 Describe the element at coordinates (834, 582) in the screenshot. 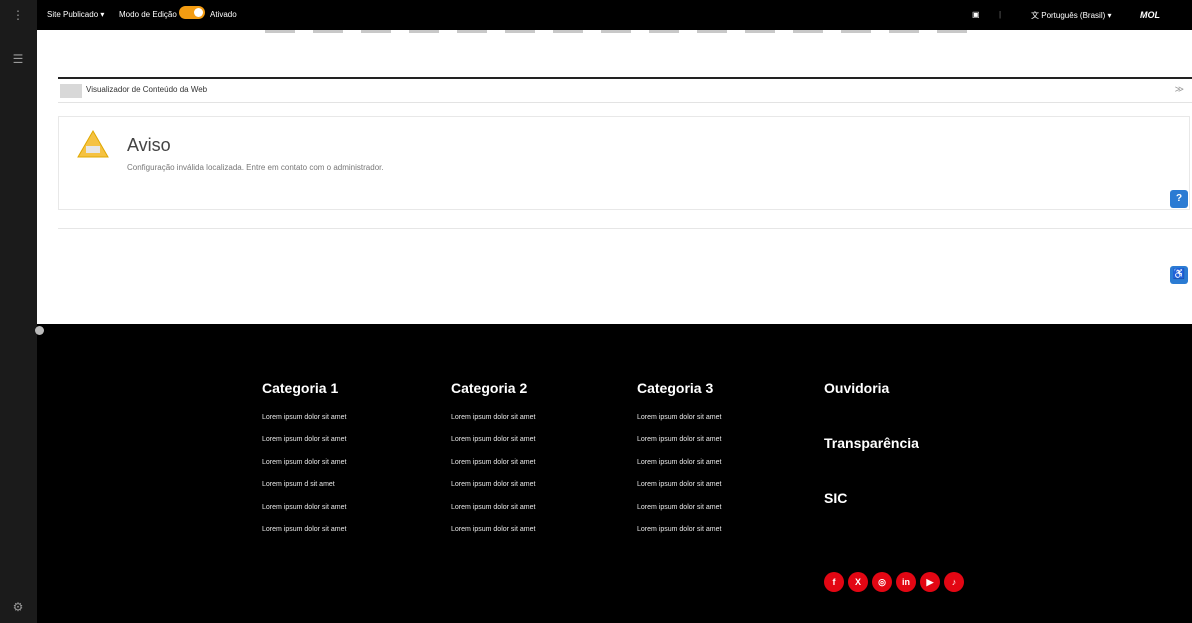

I see `facebook-icon: f` at that location.